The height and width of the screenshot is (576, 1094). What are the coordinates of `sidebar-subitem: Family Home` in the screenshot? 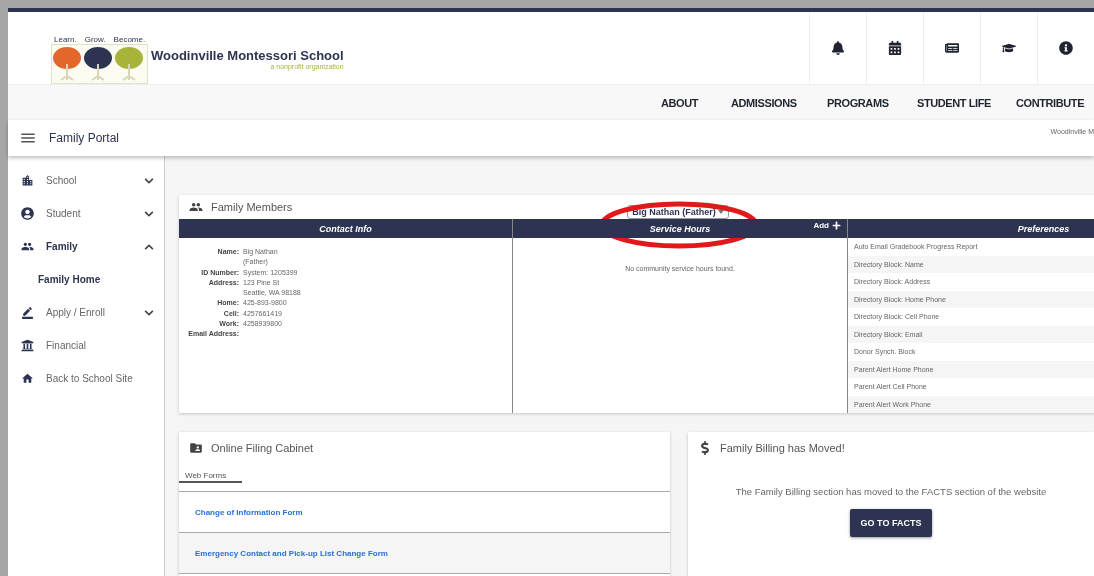 It's located at (86, 279).